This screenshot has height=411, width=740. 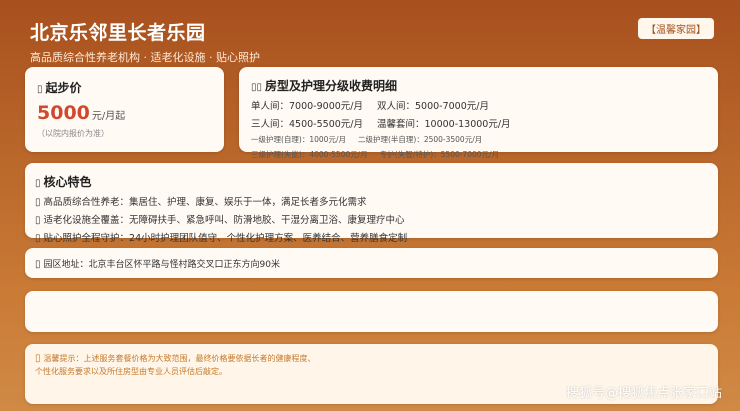 I want to click on feature-value: 24小时护理团队值守、个性化护理方案、医养结合、营养膳食定制, so click(x=268, y=238).